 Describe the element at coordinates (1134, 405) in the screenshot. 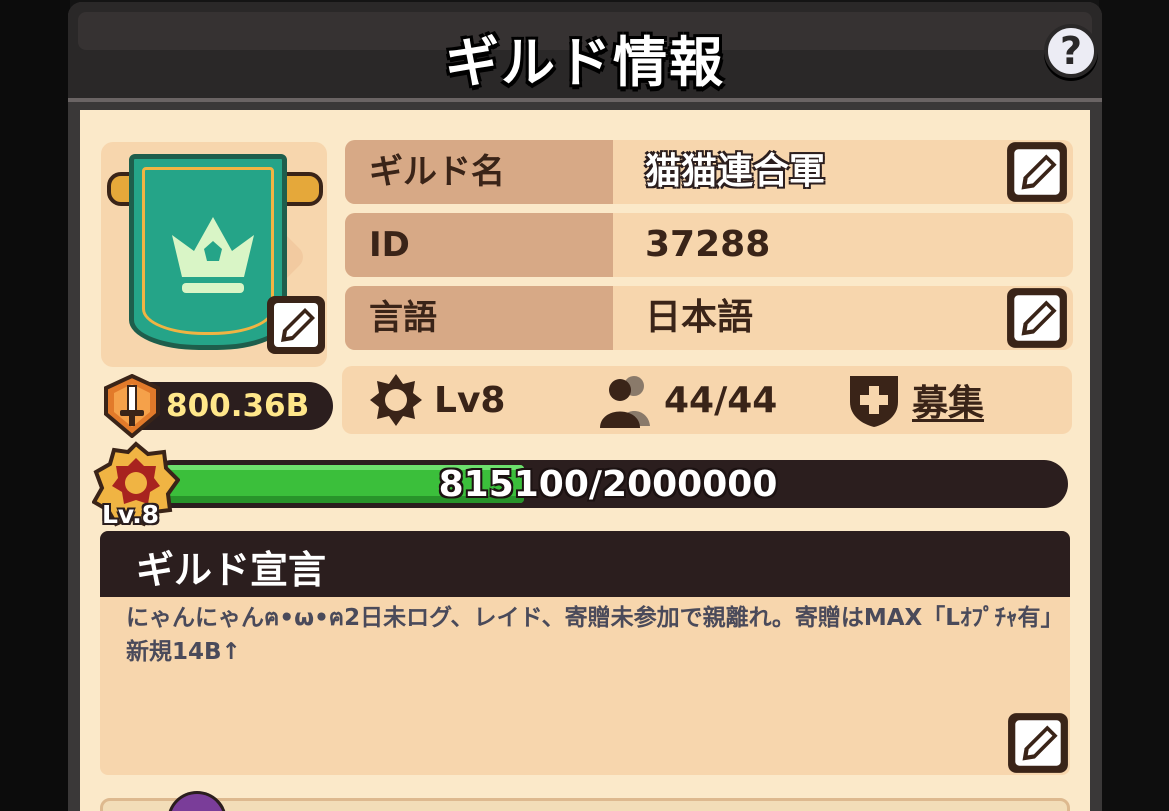

I see `background-right` at that location.